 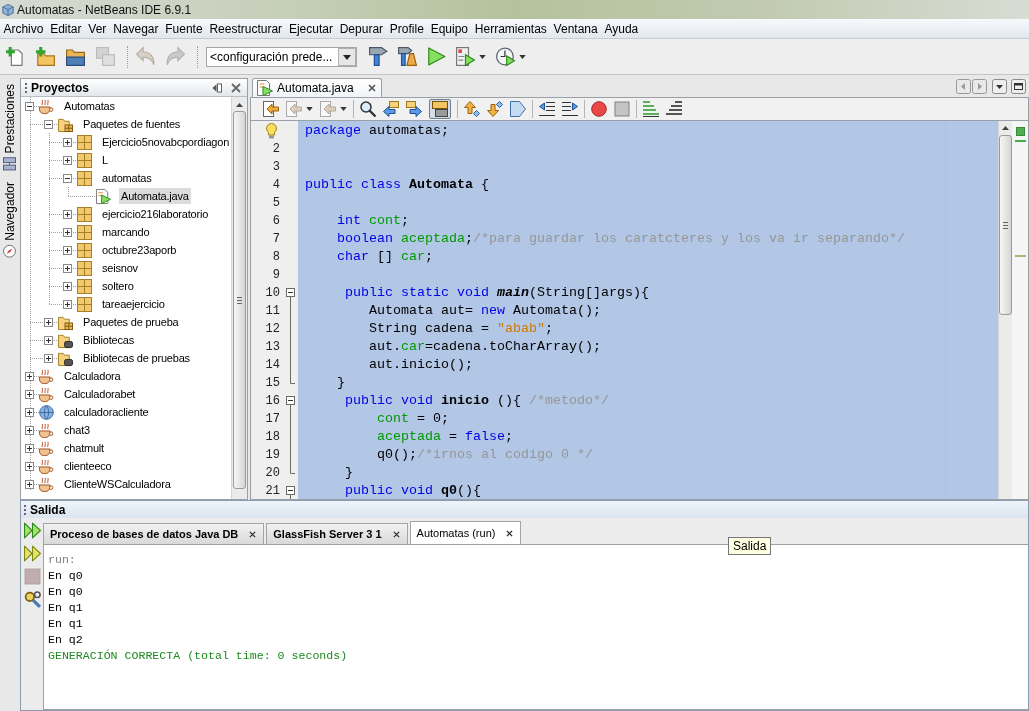 I want to click on folder-plus-icon, so click(x=45, y=56).